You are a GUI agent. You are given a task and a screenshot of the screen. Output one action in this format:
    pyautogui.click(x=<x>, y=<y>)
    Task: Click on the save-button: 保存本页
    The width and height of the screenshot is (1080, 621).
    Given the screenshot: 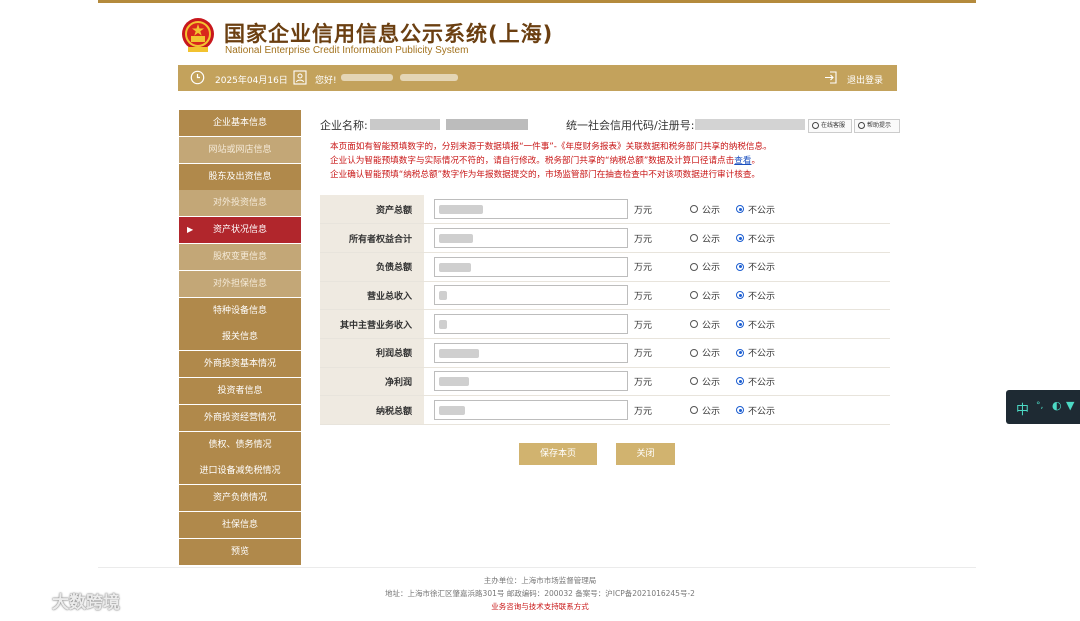 What is the action you would take?
    pyautogui.click(x=558, y=454)
    